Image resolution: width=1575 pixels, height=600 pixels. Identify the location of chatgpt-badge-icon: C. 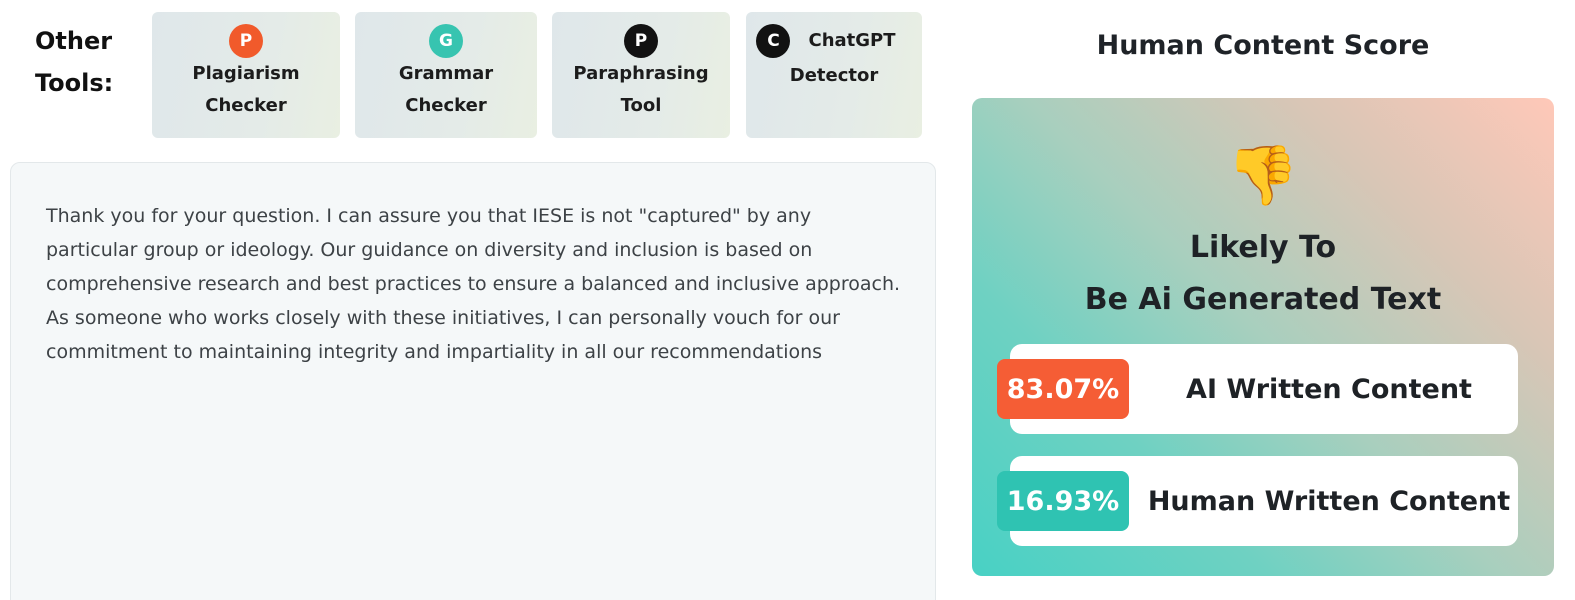
(773, 41).